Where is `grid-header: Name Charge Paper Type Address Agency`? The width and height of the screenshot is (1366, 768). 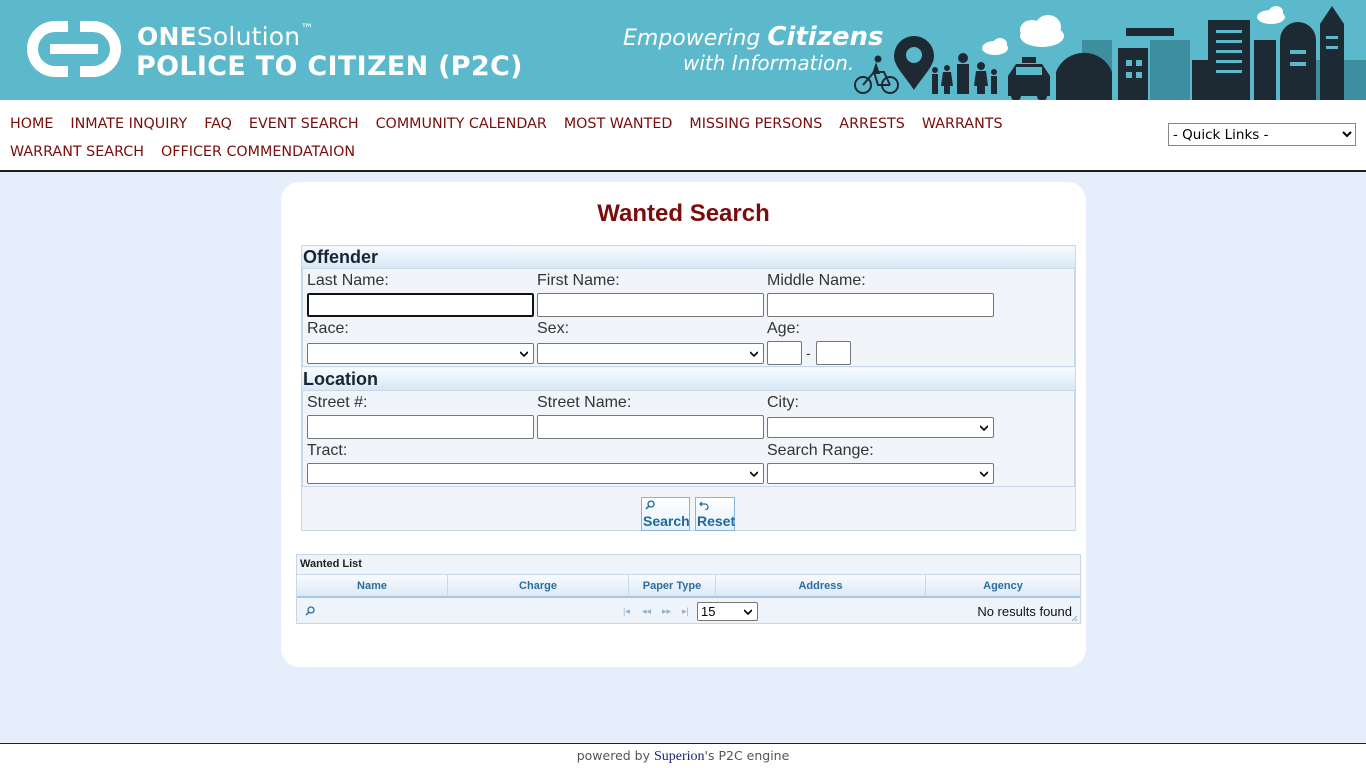
grid-header: Name Charge Paper Type Address Agency is located at coordinates (688, 586).